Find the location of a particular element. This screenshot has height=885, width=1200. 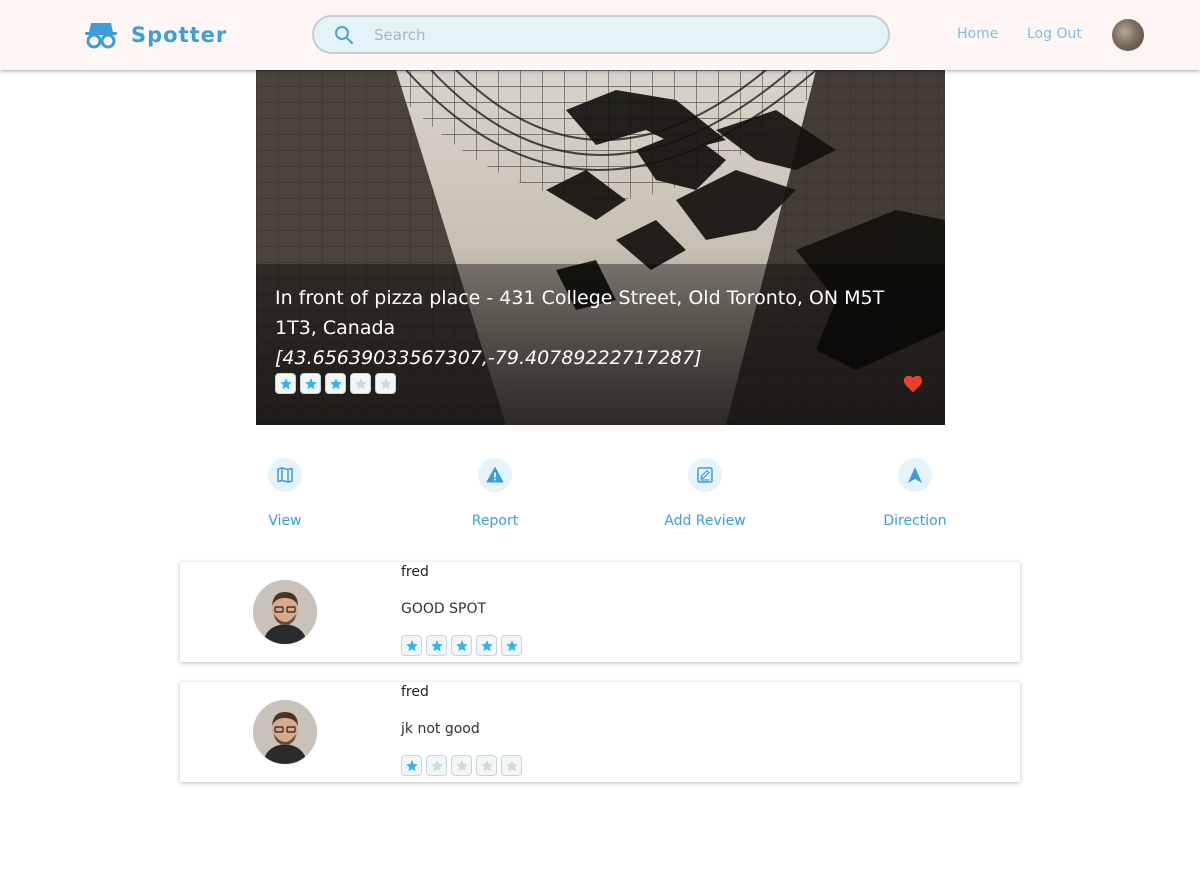

review-text: jk not good is located at coordinates (440, 729).